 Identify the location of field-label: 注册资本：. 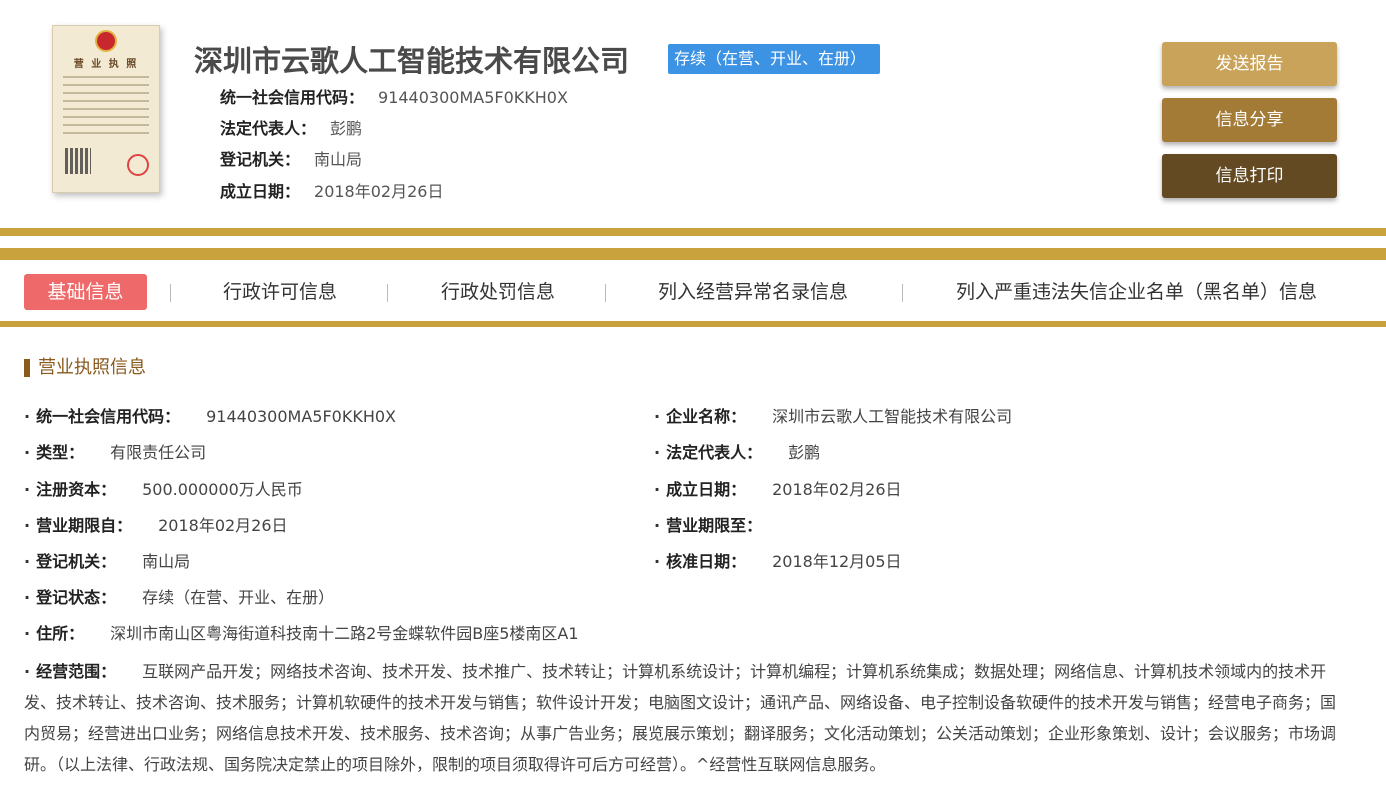
(76, 489).